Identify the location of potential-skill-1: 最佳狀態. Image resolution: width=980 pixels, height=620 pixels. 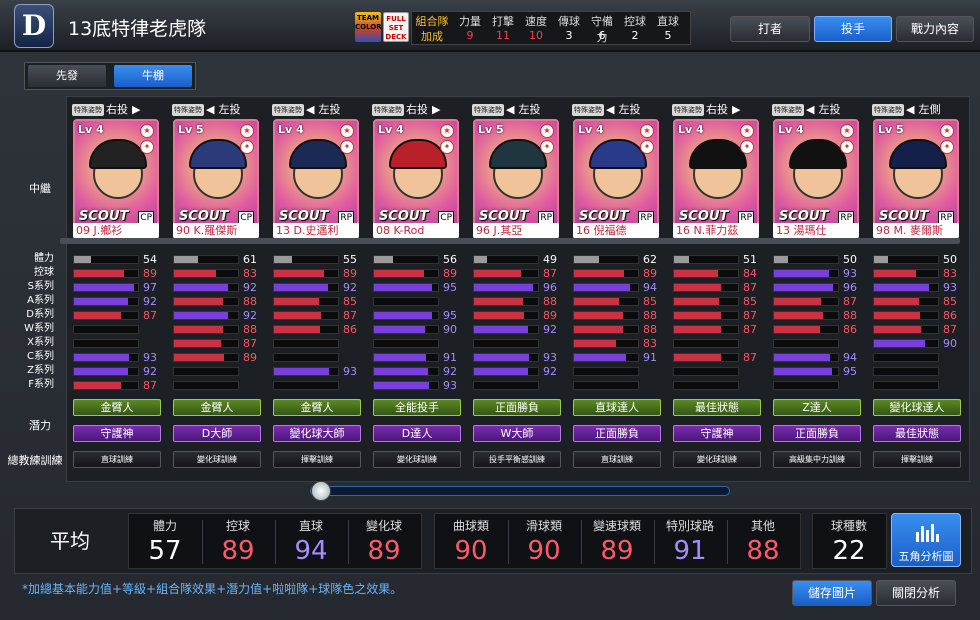
(717, 407).